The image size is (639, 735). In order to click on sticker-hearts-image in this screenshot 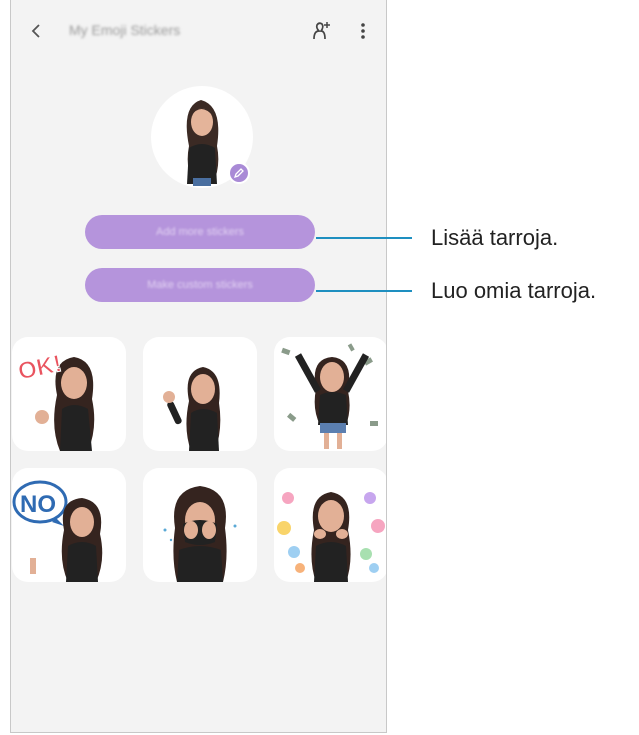, I will do `click(331, 537)`.